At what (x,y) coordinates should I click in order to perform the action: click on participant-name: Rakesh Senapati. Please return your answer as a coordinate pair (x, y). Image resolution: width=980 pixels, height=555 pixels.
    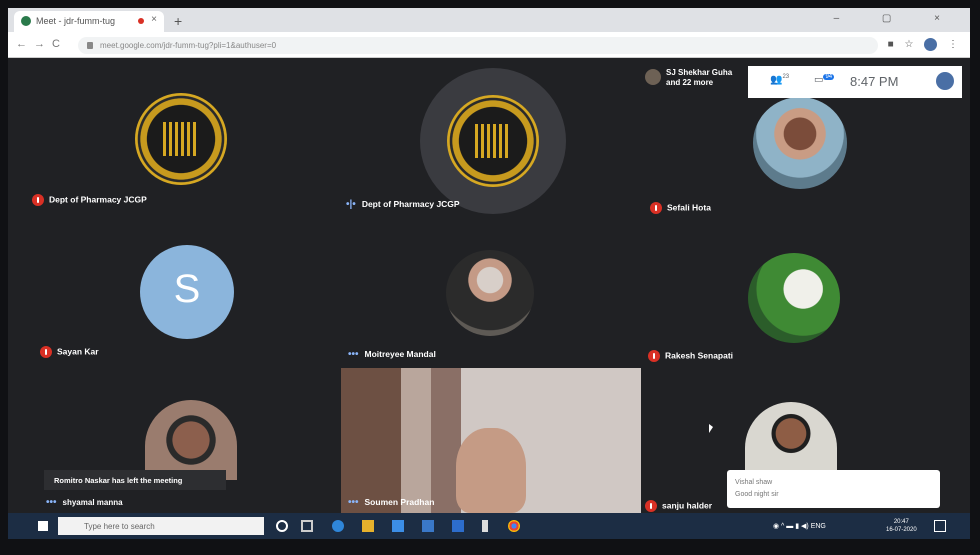
    Looking at the image, I should click on (690, 356).